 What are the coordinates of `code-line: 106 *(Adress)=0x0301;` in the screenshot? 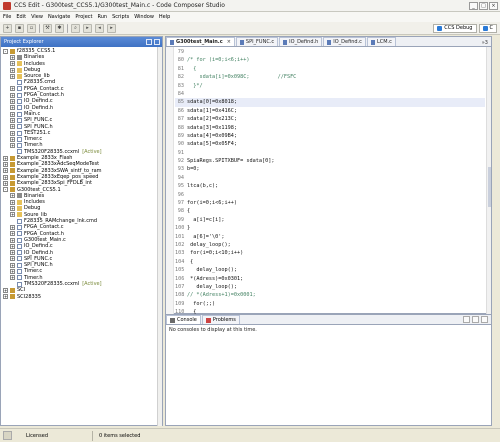 It's located at (330, 279).